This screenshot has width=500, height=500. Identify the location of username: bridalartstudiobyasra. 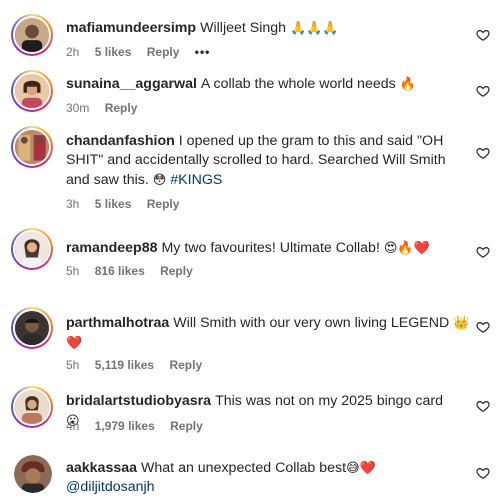
(138, 401).